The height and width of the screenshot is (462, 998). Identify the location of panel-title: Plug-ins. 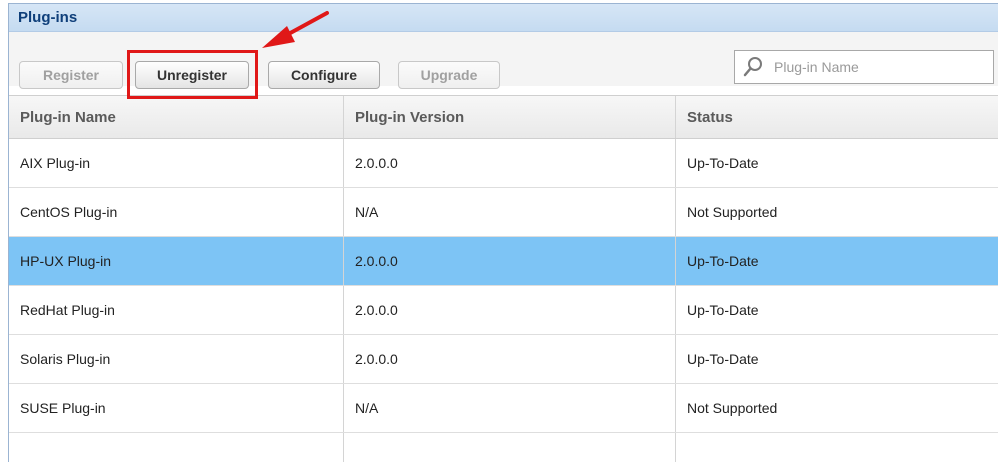
(48, 17).